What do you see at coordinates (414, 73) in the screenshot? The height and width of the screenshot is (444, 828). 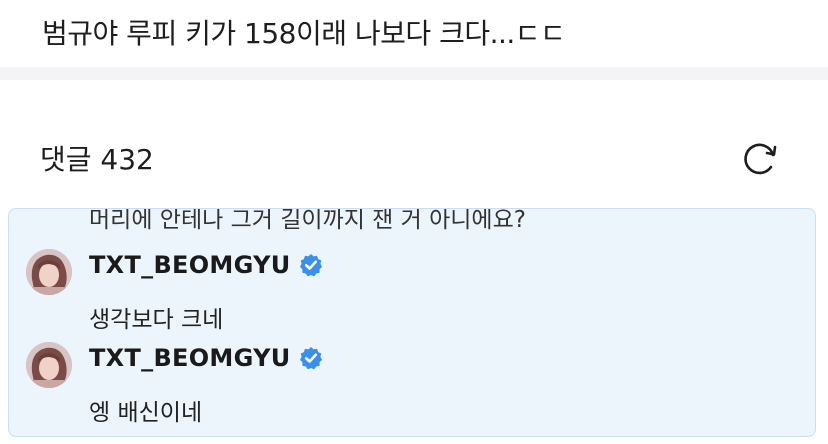 I see `section-divider` at bounding box center [414, 73].